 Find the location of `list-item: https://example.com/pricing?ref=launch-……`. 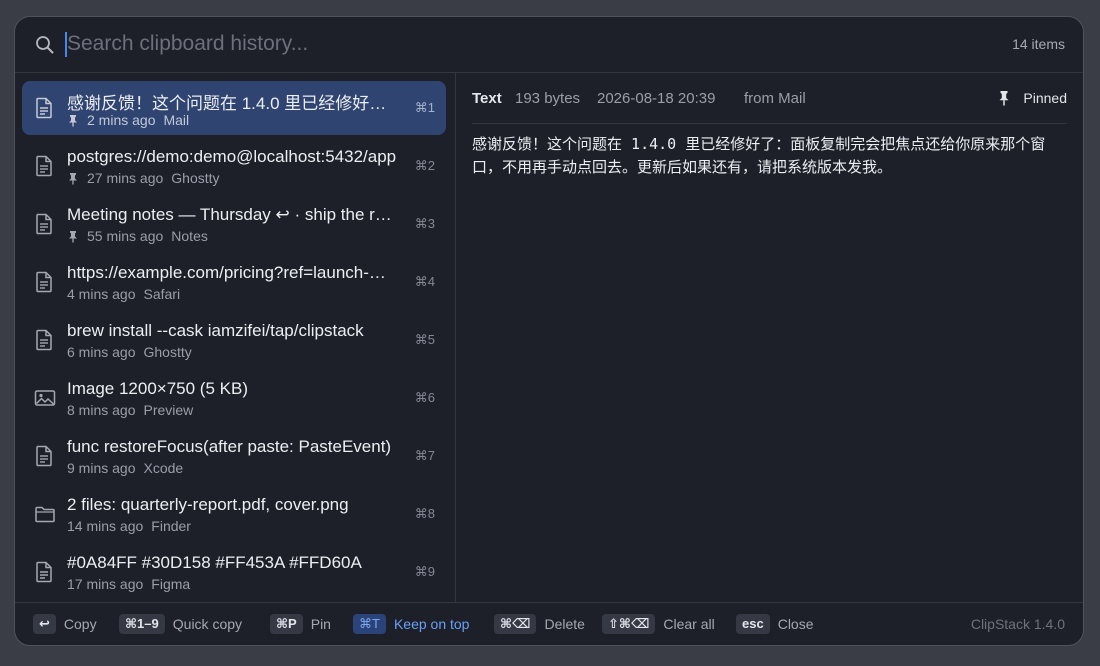

list-item: https://example.com/pricing?ref=launch-…… is located at coordinates (234, 282).